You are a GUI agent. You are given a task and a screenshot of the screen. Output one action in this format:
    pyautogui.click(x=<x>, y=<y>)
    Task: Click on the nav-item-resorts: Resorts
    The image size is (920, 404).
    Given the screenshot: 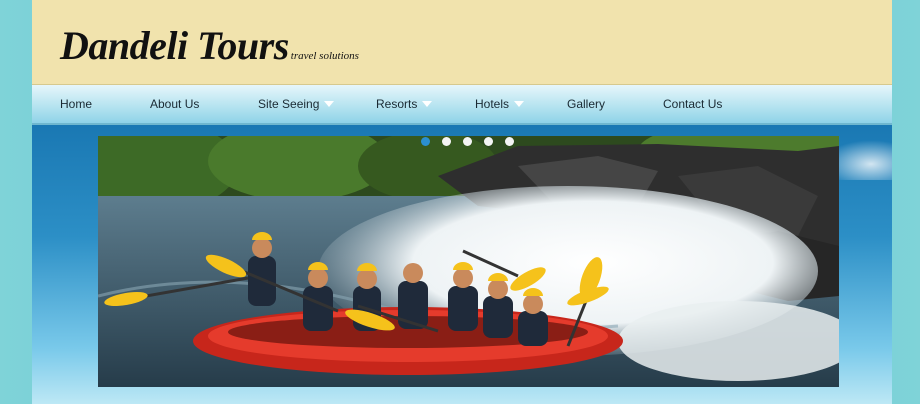 What is the action you would take?
    pyautogui.click(x=404, y=104)
    